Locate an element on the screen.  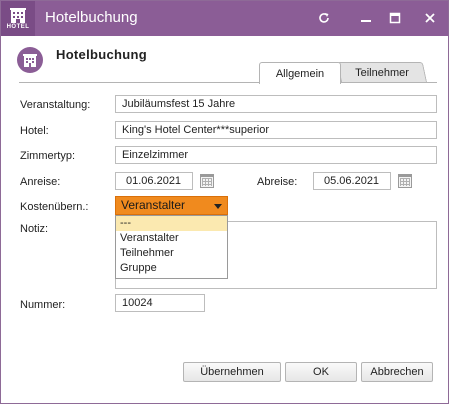
kostenuebernahme-label: Kostenübern.: is located at coordinates (54, 207).